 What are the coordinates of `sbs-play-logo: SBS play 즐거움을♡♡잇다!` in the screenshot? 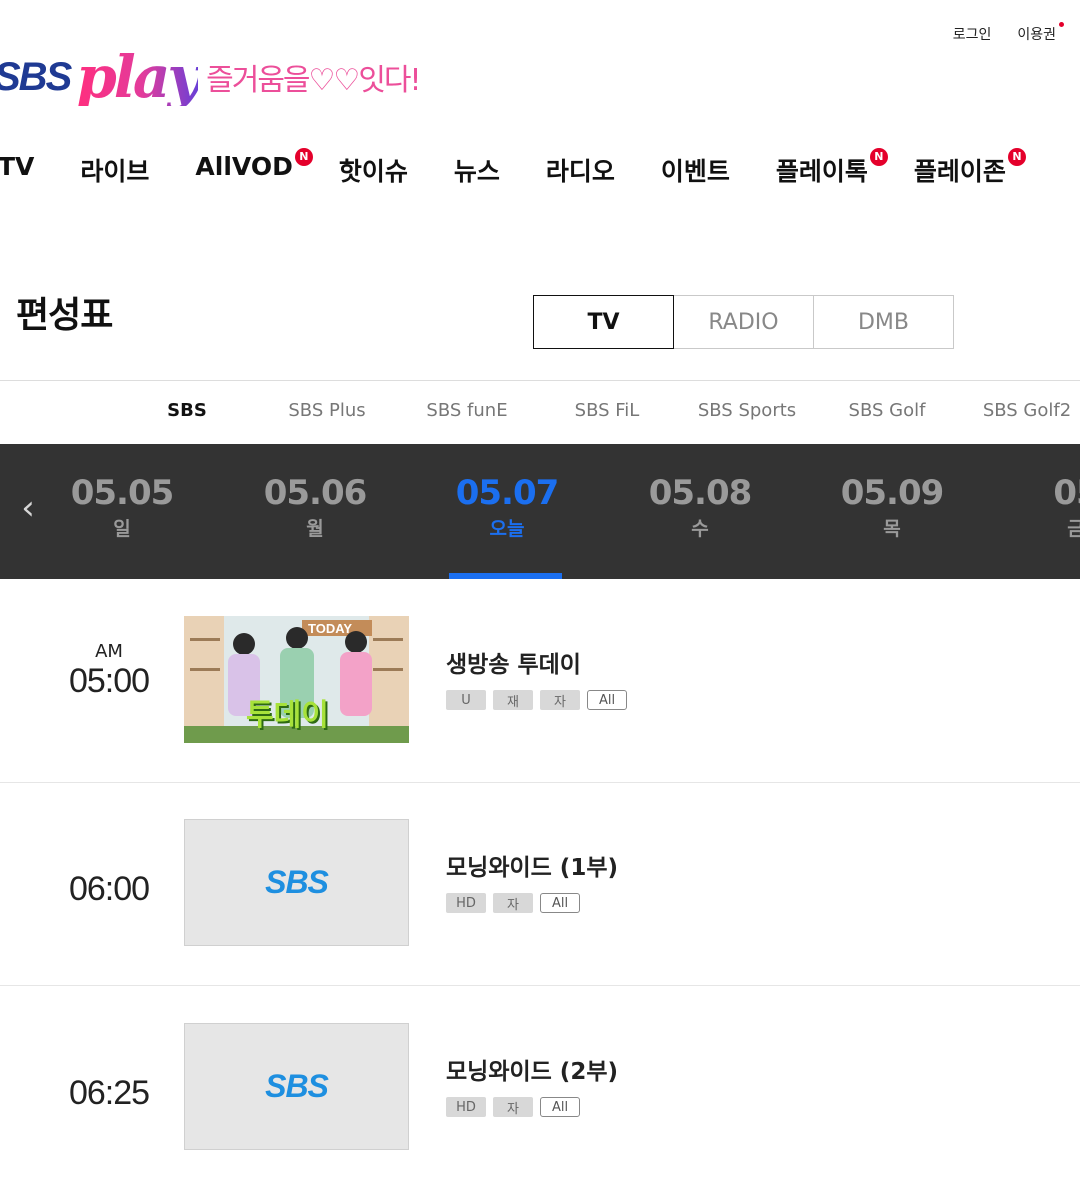 It's located at (211, 77).